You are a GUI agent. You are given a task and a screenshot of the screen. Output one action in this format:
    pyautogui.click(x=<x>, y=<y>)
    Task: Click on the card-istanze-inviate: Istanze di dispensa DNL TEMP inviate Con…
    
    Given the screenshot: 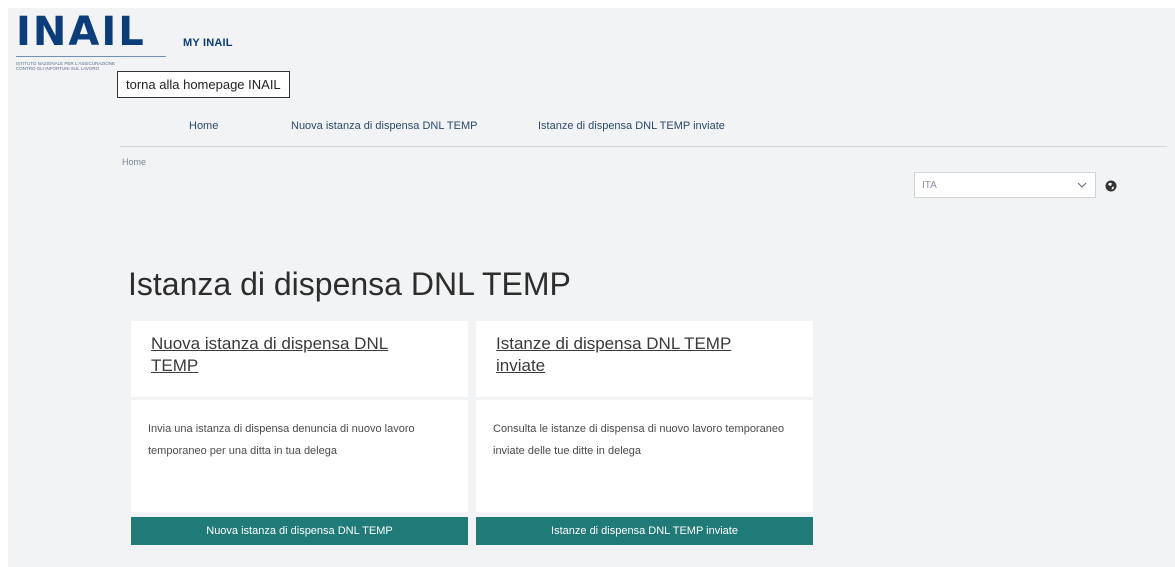 What is the action you would take?
    pyautogui.click(x=644, y=433)
    